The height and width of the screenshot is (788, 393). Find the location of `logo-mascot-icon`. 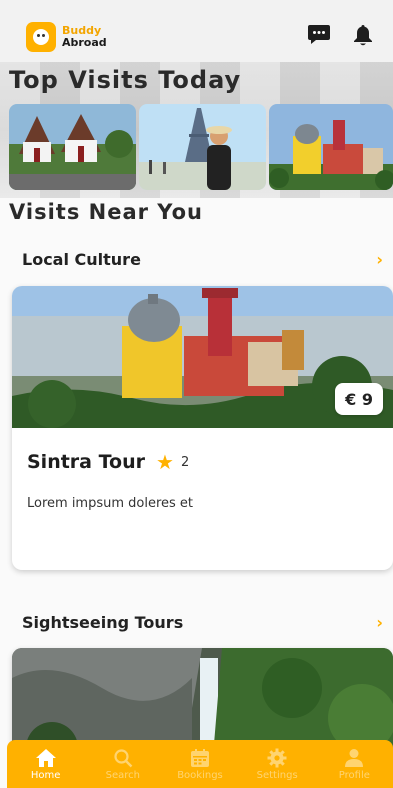

logo-mascot-icon is located at coordinates (41, 37).